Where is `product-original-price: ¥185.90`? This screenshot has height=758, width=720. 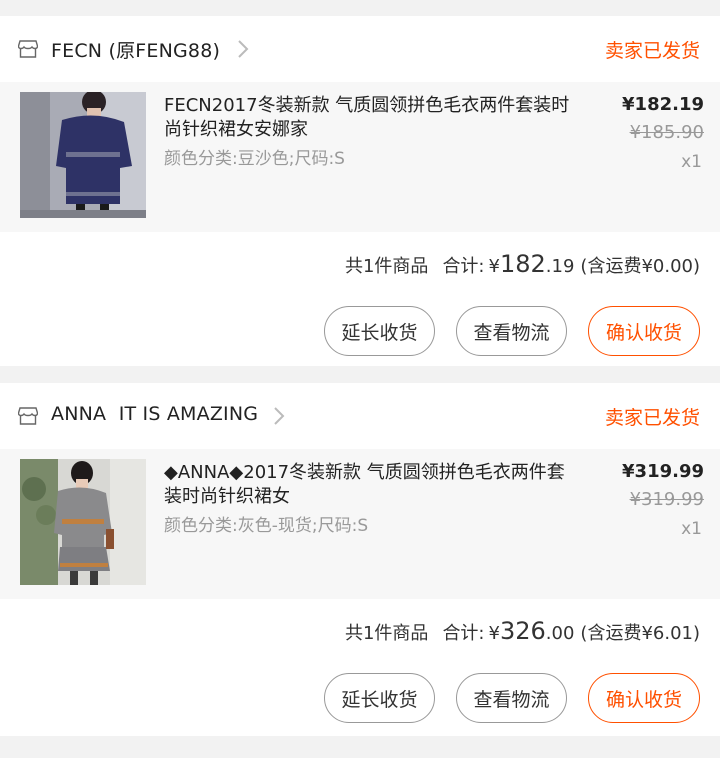 product-original-price: ¥185.90 is located at coordinates (666, 132).